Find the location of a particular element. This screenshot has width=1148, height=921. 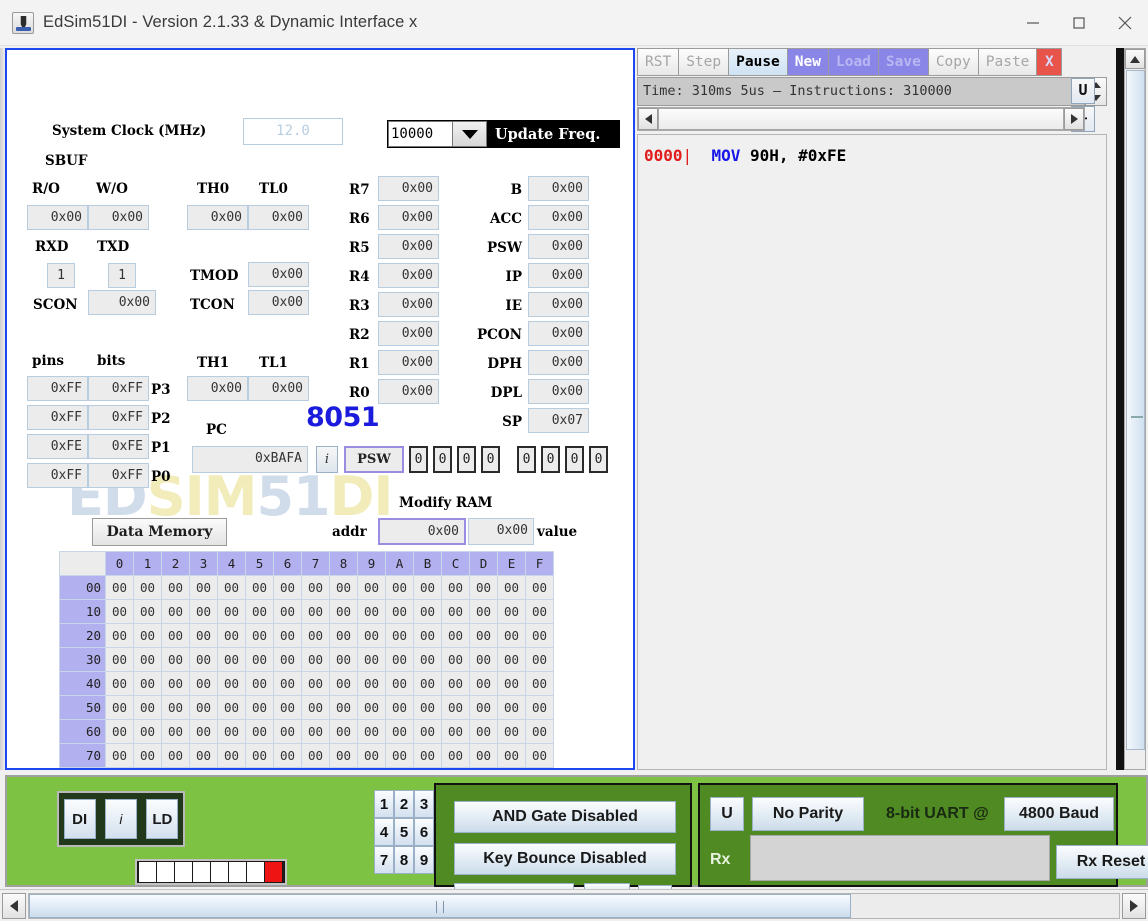

scroll-right-icon-bottom is located at coordinates (1134, 905).